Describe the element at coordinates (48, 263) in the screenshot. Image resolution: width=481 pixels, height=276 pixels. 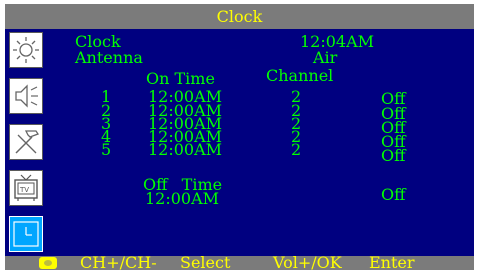
I see `ok-button-icon` at that location.